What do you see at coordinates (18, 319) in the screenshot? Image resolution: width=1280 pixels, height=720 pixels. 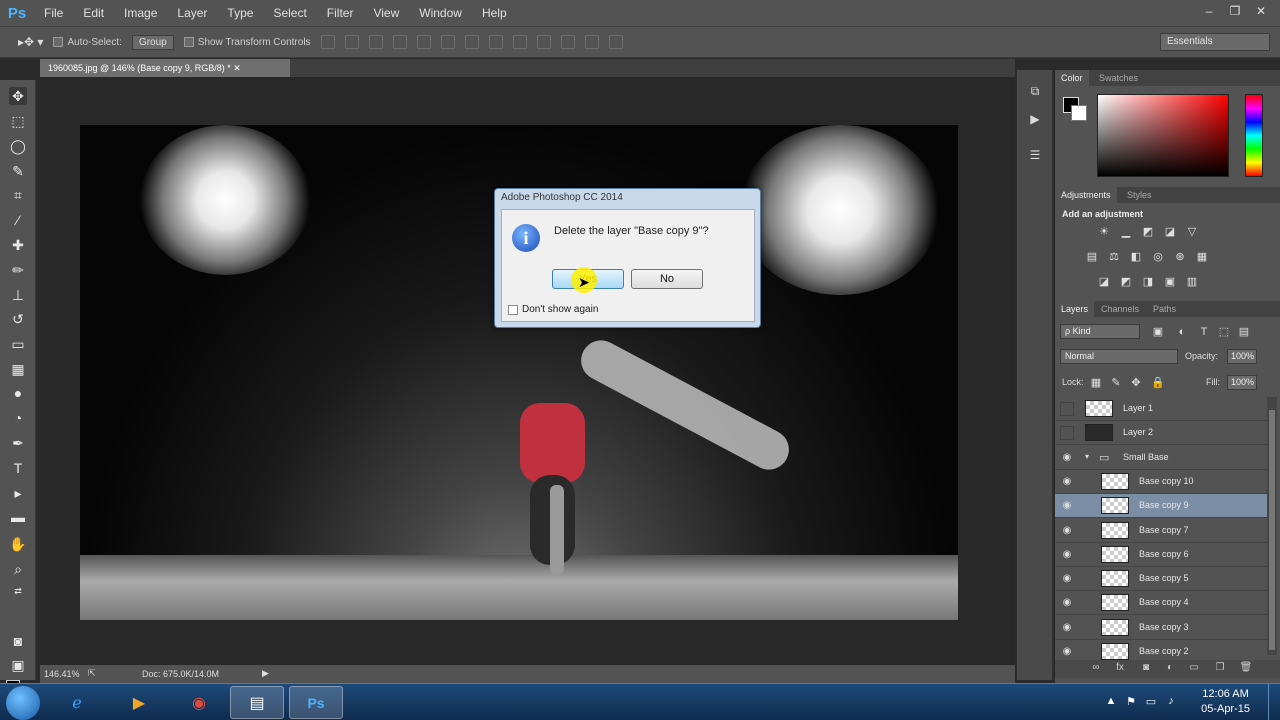 I see `history-brush-tool-icon: ↺` at bounding box center [18, 319].